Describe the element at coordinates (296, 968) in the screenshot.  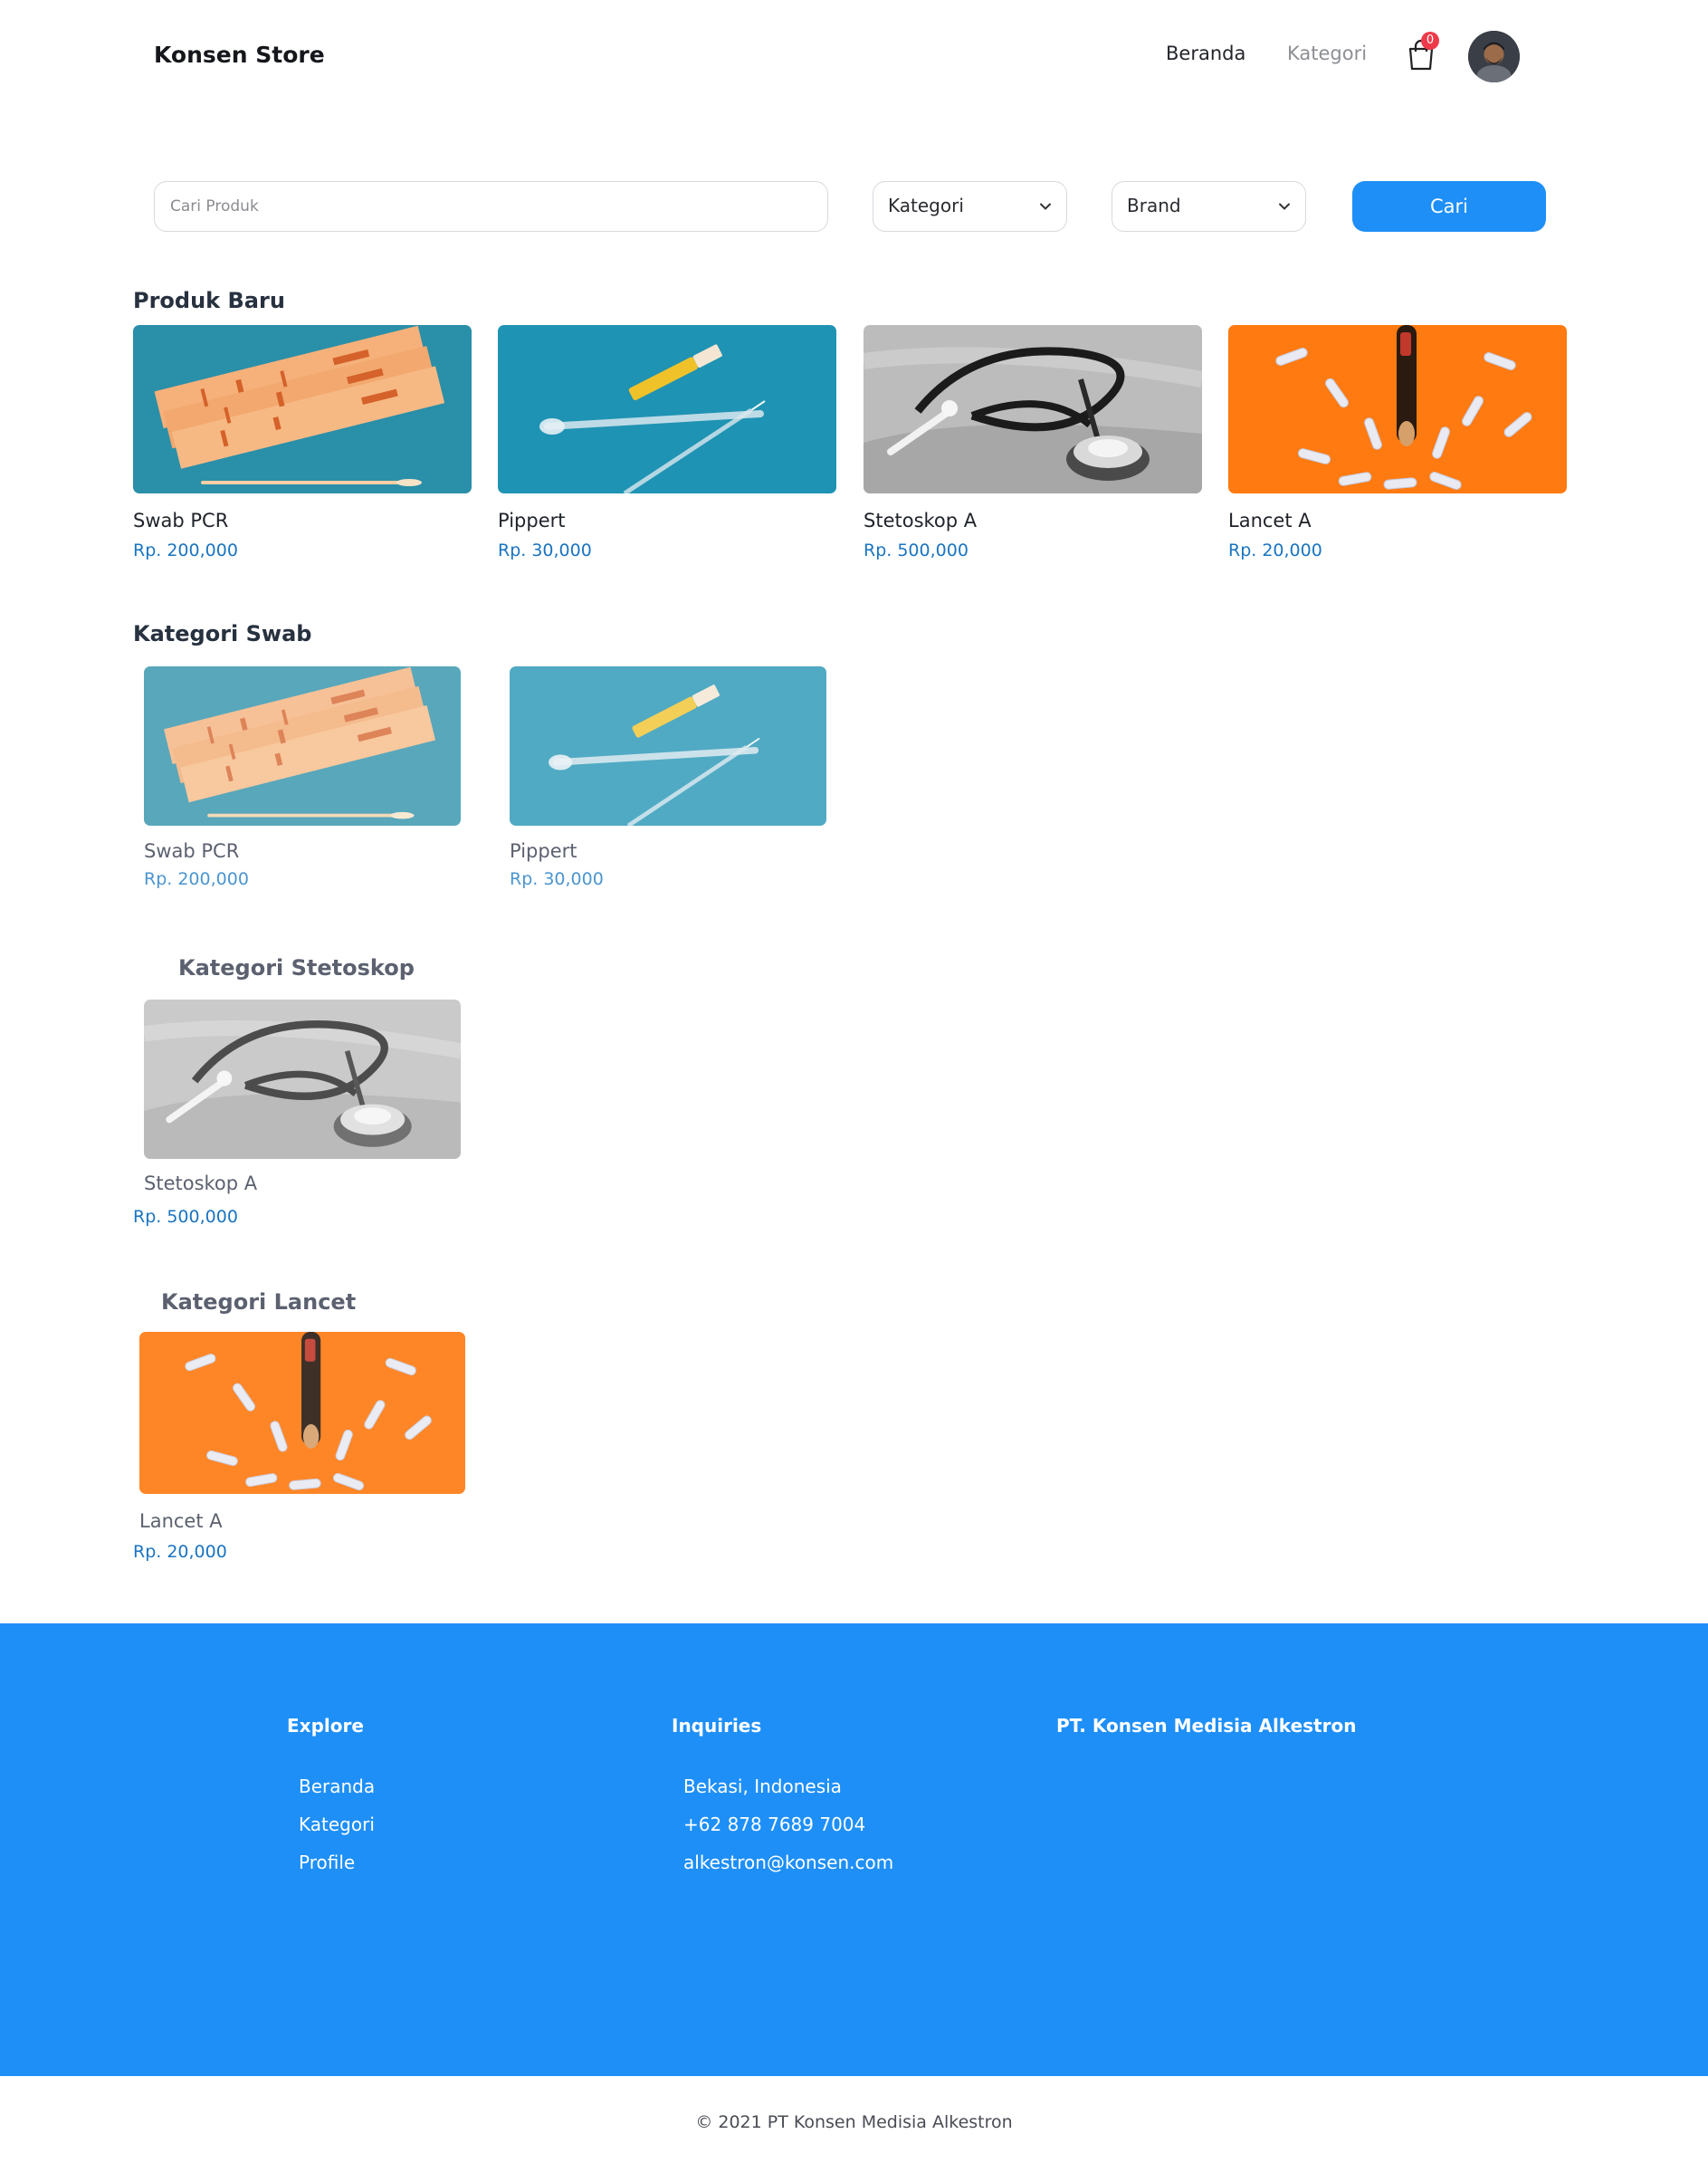
I see `section-title-stethoscope: Kategori Stetoskop` at that location.